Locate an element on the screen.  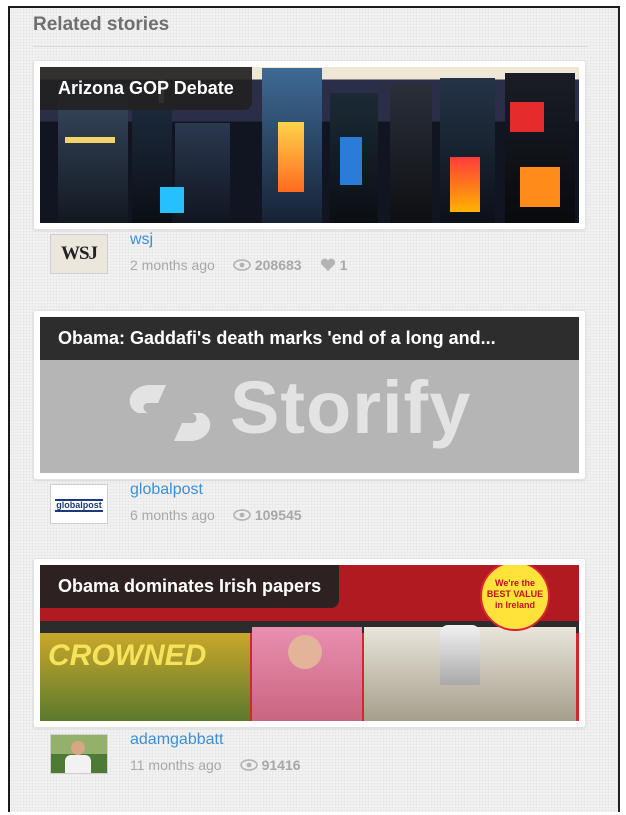
storify-logo-icon is located at coordinates (170, 413).